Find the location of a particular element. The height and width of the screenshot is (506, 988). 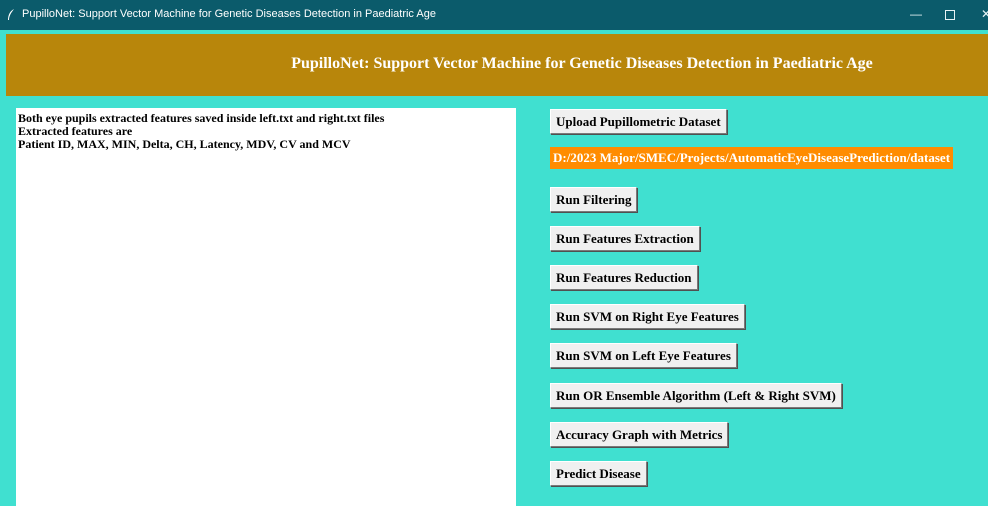

upload-dataset-button: Upload Pupillometric Dataset is located at coordinates (638, 121).